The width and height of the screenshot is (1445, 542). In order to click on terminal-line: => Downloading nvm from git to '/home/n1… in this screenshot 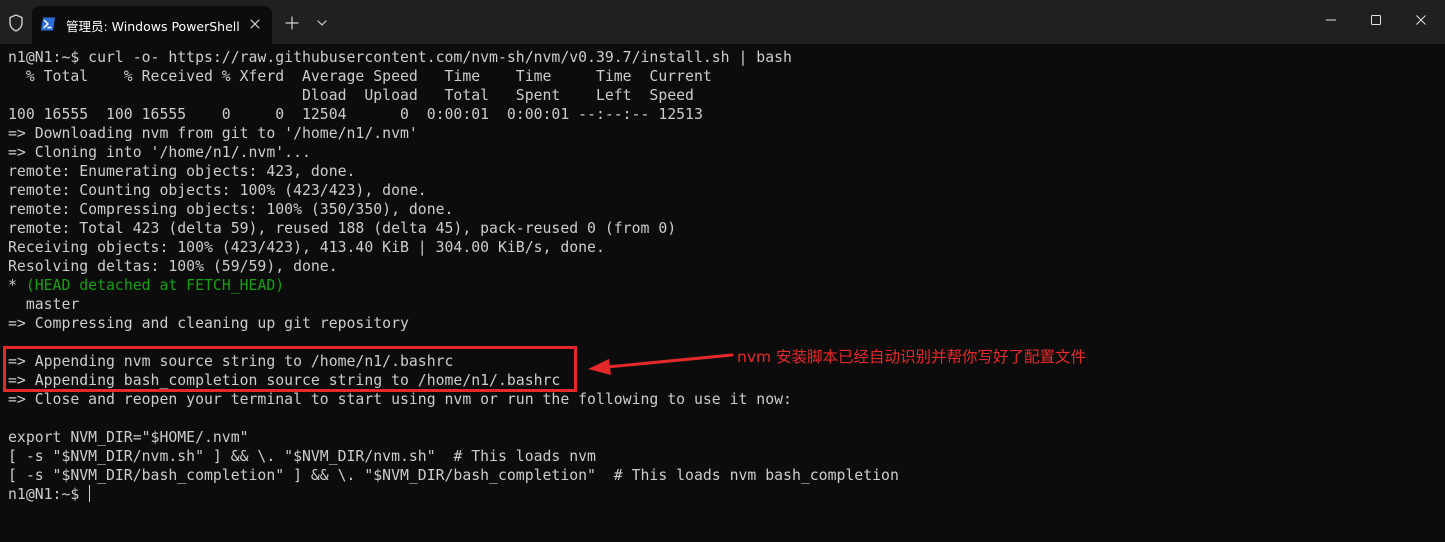, I will do `click(213, 133)`.